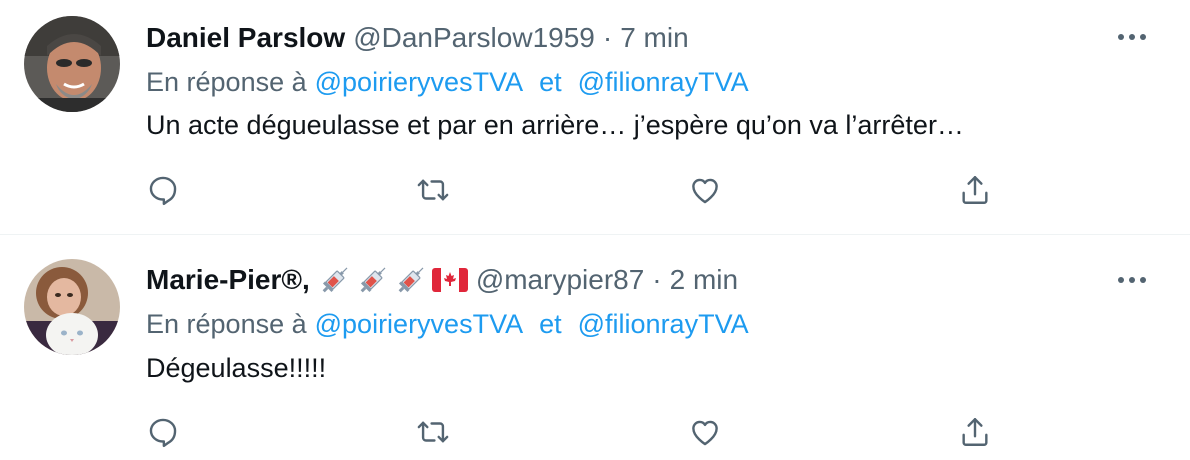 Image resolution: width=1190 pixels, height=460 pixels. What do you see at coordinates (245, 38) in the screenshot?
I see `display-name: Daniel Parslow` at bounding box center [245, 38].